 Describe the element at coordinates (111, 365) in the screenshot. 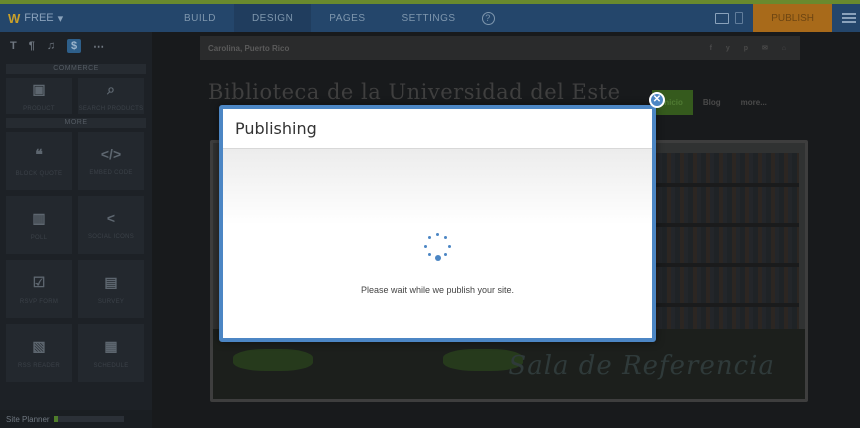

I see `element-label: SCHEDULE` at that location.